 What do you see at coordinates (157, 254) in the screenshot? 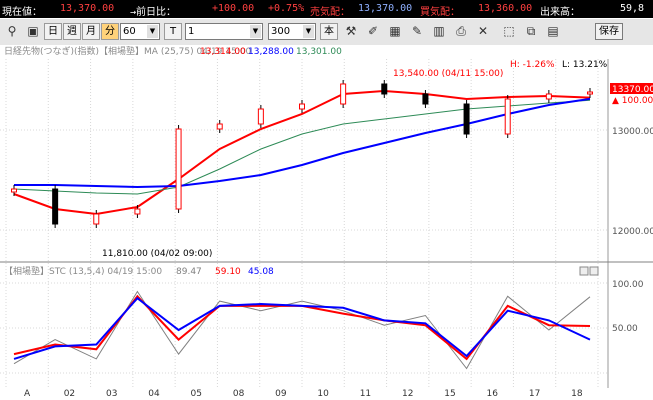
I see `low-annotation: 11,810.00 (04/02 09:00)` at bounding box center [157, 254].